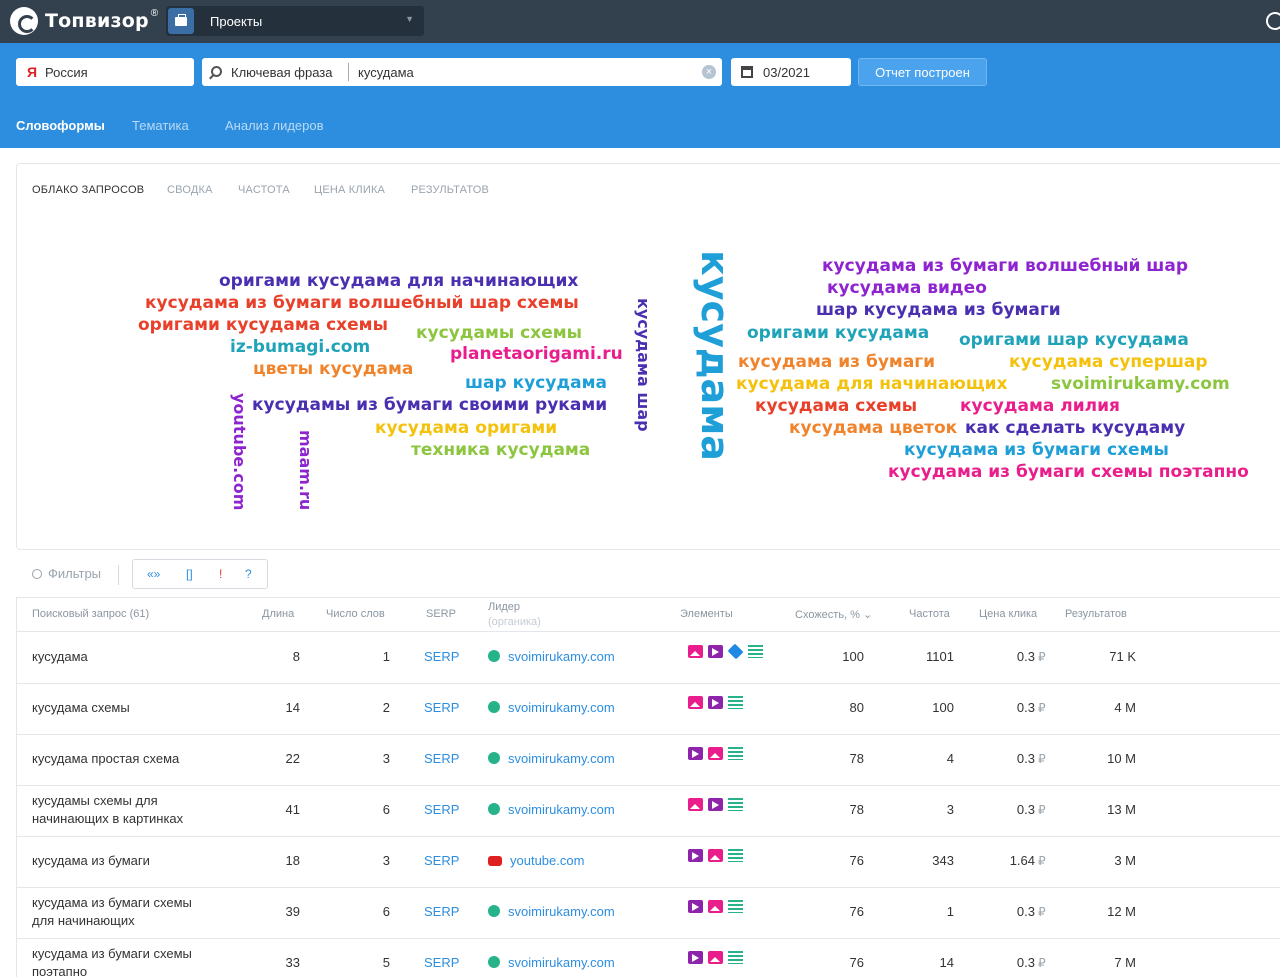 The image size is (1280, 979). What do you see at coordinates (189, 574) in the screenshot?
I see `brackets-operator-chip: []` at bounding box center [189, 574].